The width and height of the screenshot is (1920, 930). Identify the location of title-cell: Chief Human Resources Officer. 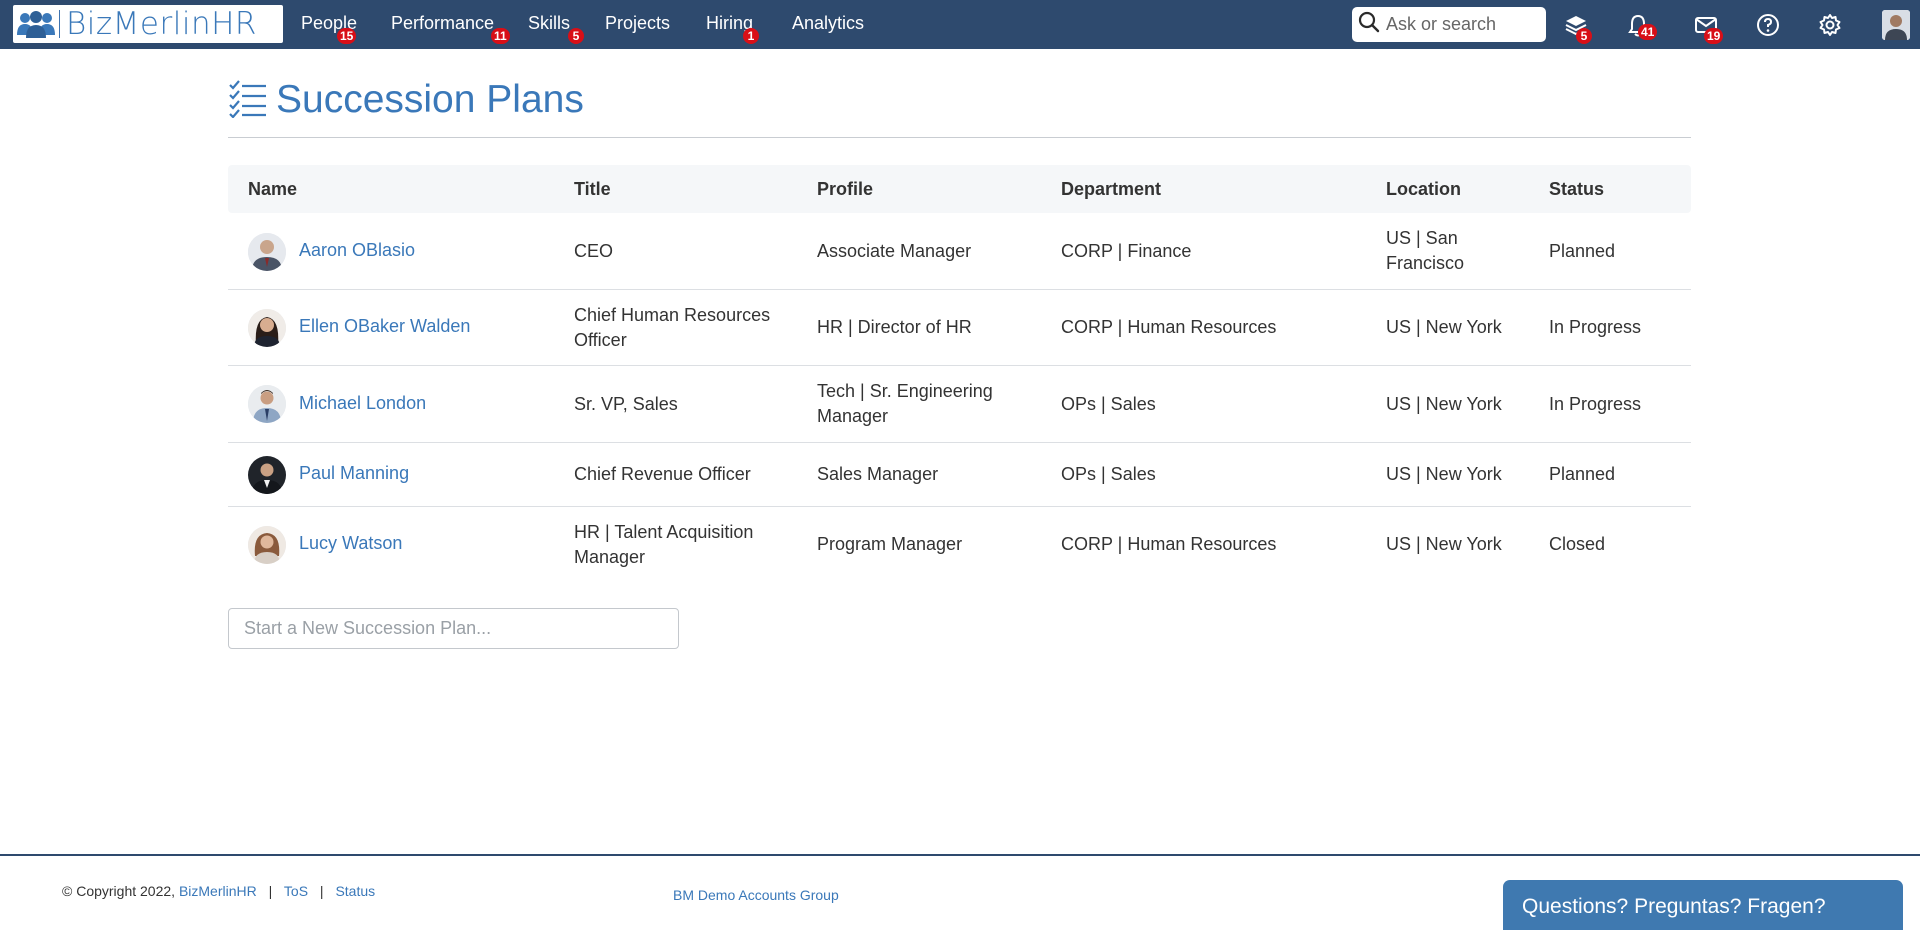
(672, 327).